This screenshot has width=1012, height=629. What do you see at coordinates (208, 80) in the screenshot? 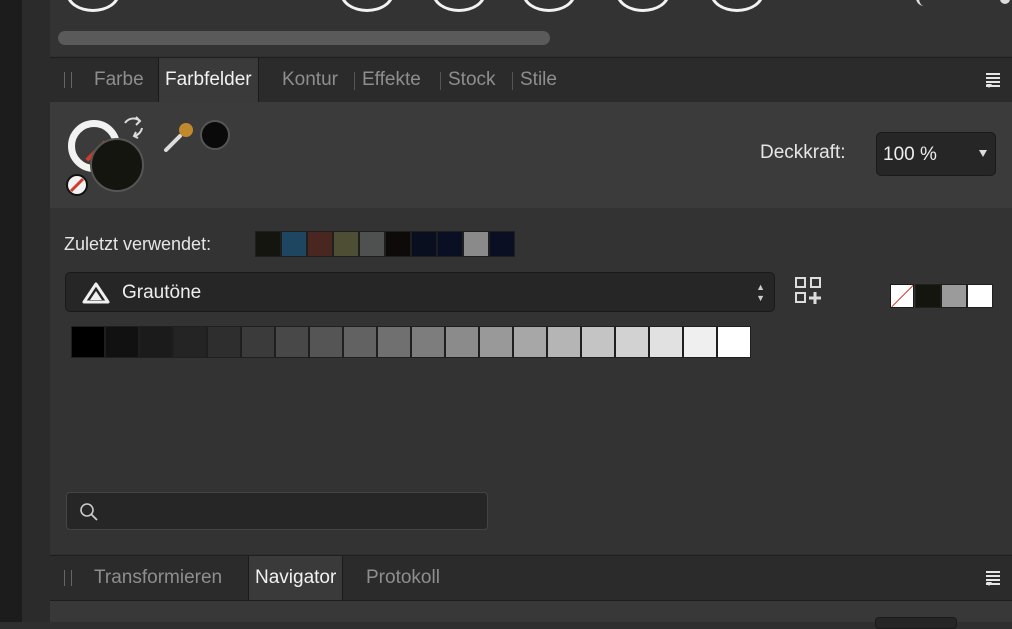
I see `tab-farbfelder: Farbfelder` at bounding box center [208, 80].